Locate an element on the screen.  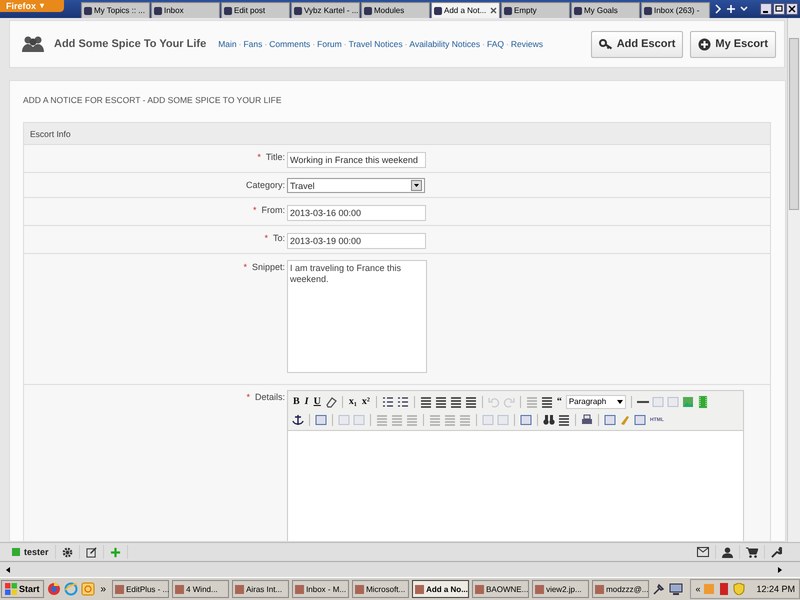
caret-icon is located at coordinates (619, 402).